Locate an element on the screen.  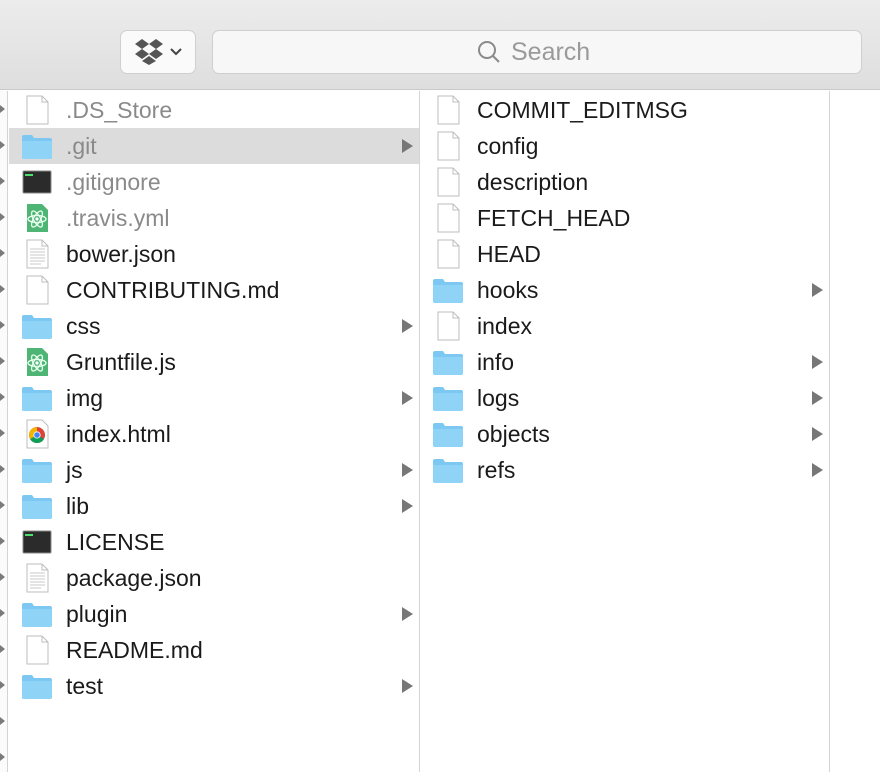
file-name-label: README.md is located at coordinates (134, 649).